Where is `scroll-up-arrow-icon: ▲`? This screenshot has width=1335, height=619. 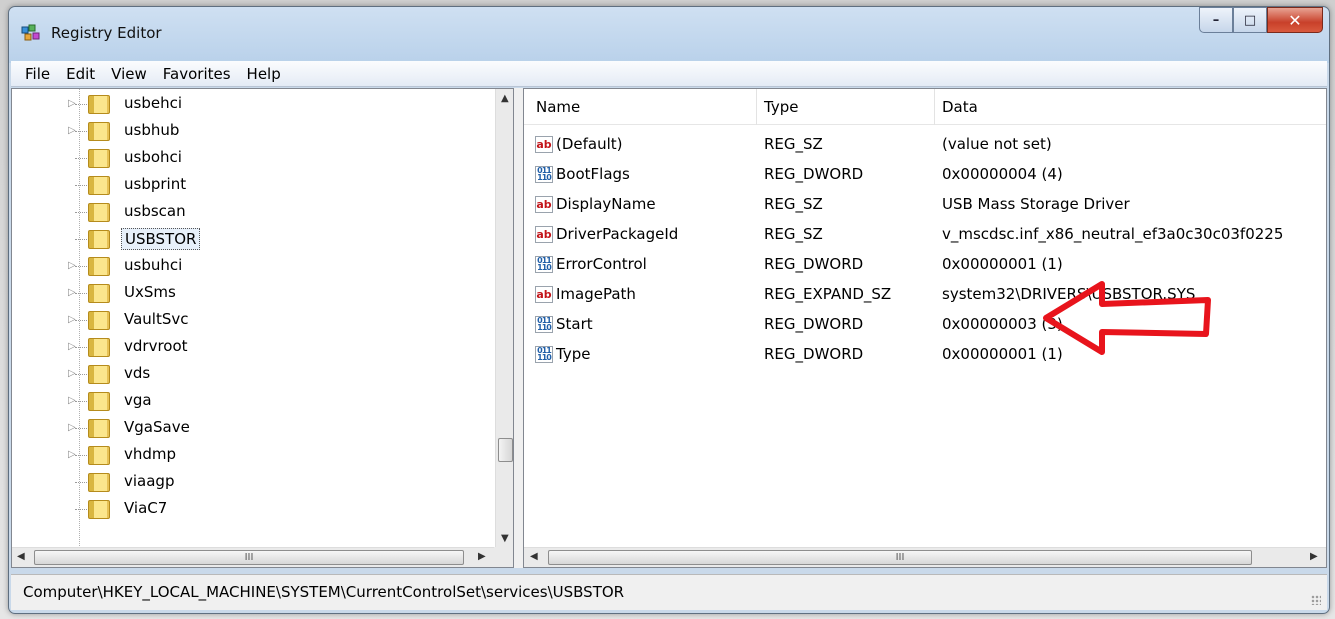 scroll-up-arrow-icon: ▲ is located at coordinates (505, 98).